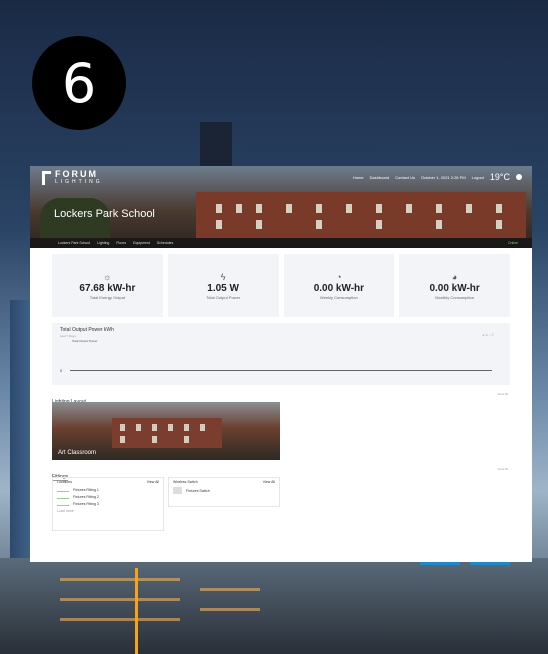 The width and height of the screenshot is (548, 654). What do you see at coordinates (519, 177) in the screenshot?
I see `weather-icon` at bounding box center [519, 177].